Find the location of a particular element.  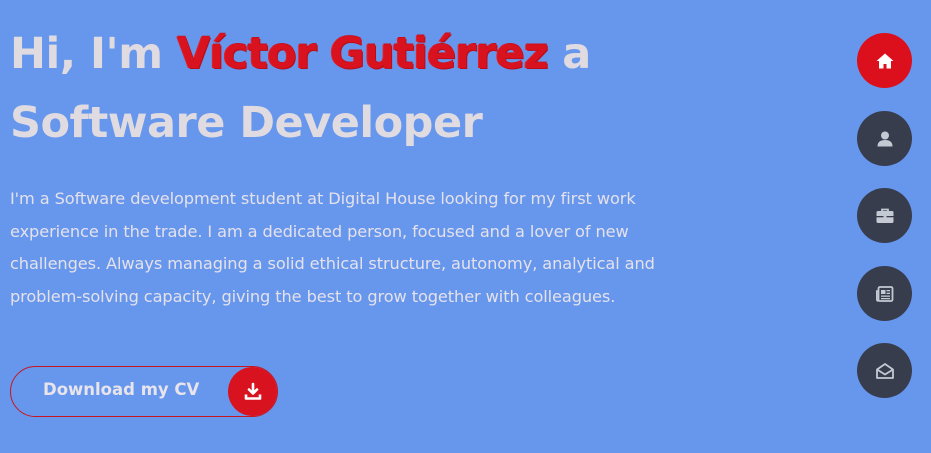

nav-about-button is located at coordinates (884, 138).